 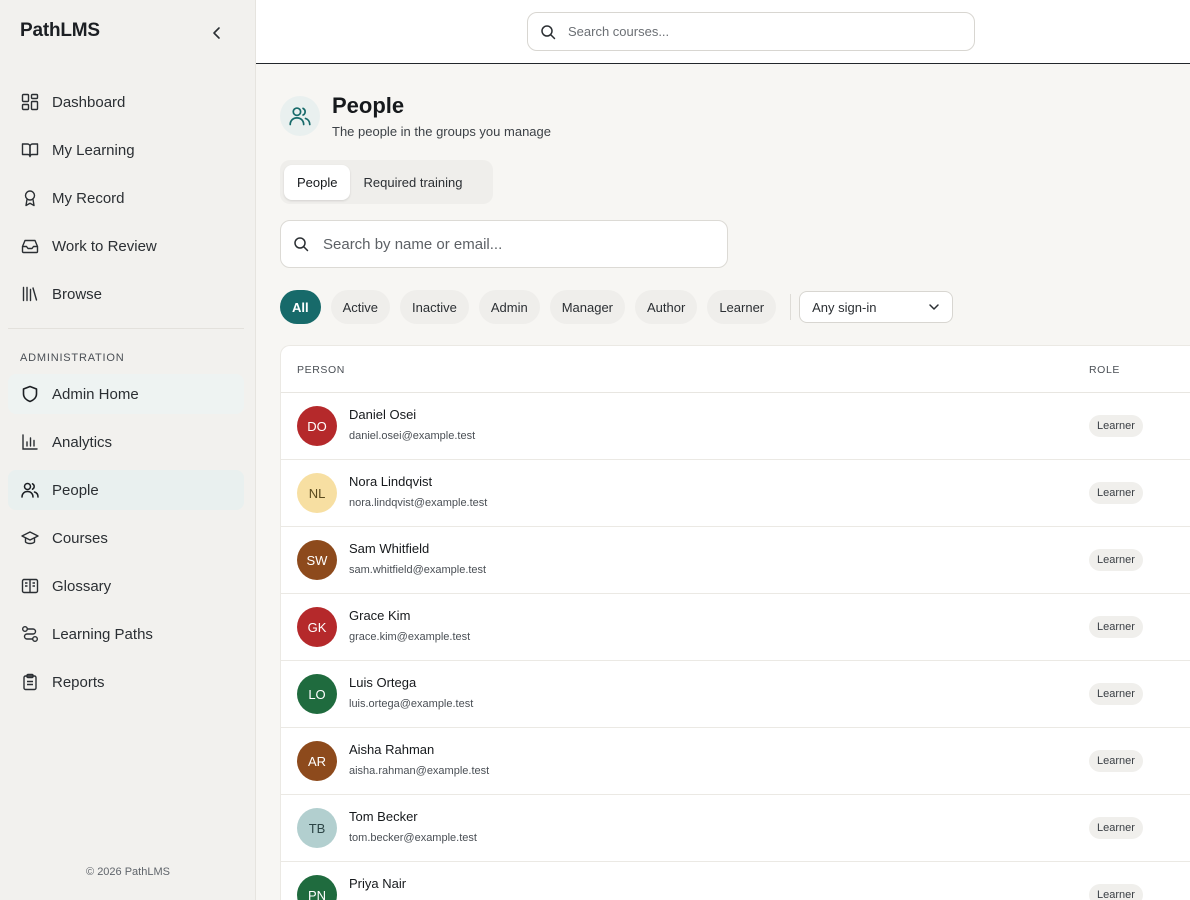 What do you see at coordinates (735, 627) in the screenshot?
I see `table-row: GK Grace Kim grace.kim@example.test Learner` at bounding box center [735, 627].